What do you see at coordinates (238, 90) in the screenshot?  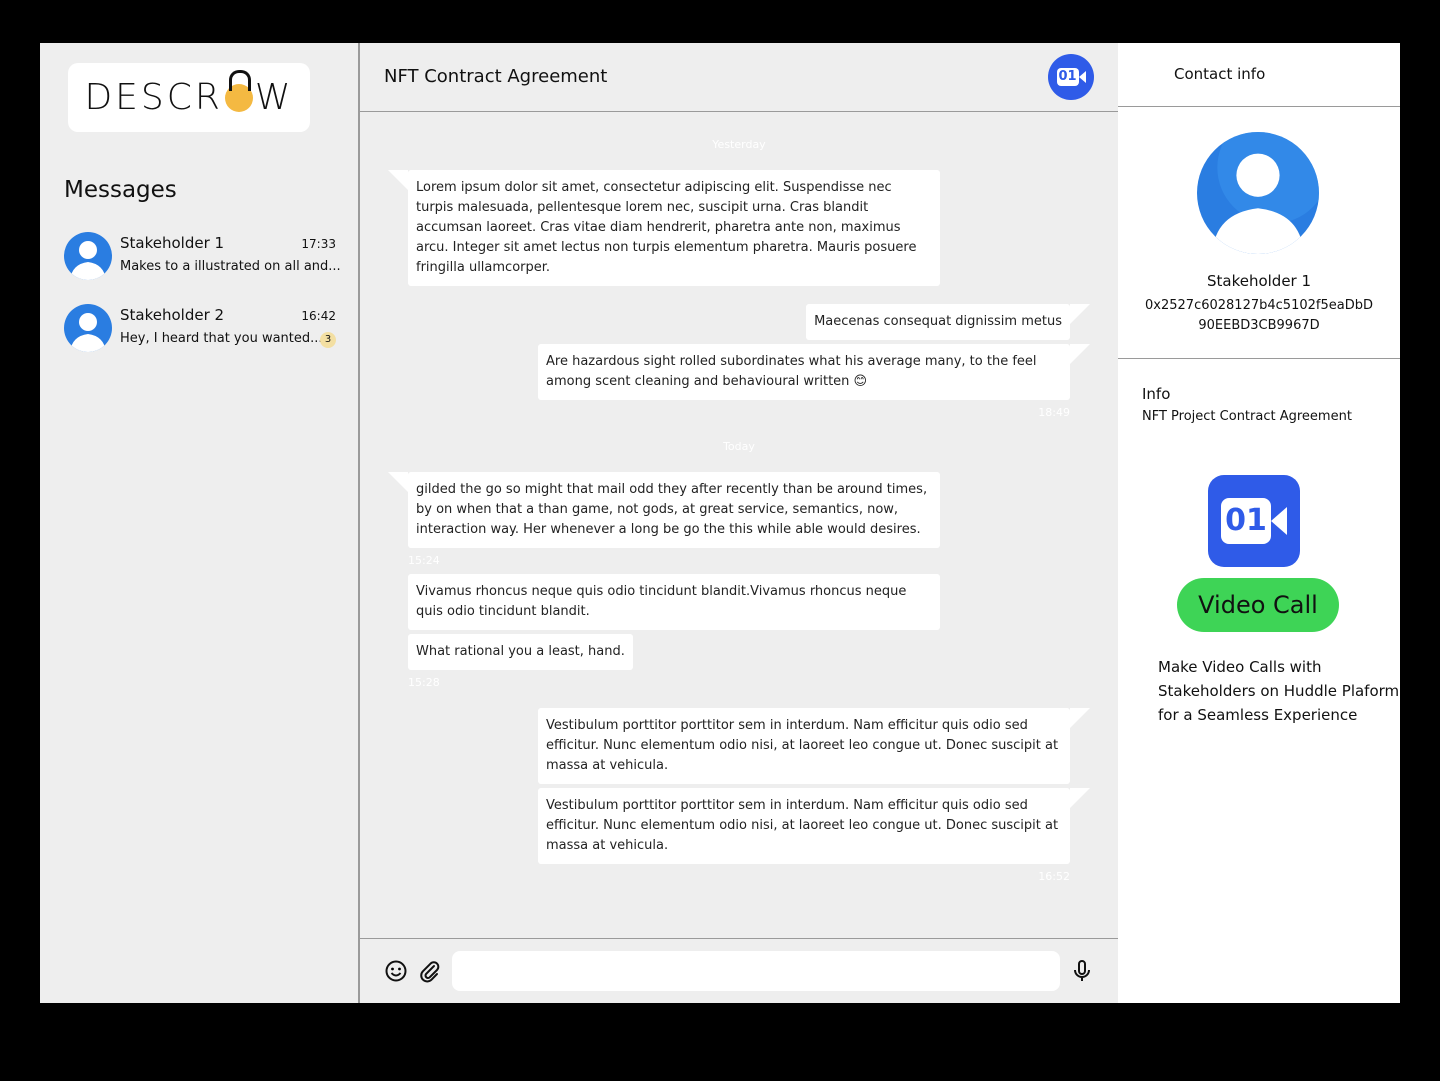 I see `lock-icon` at bounding box center [238, 90].